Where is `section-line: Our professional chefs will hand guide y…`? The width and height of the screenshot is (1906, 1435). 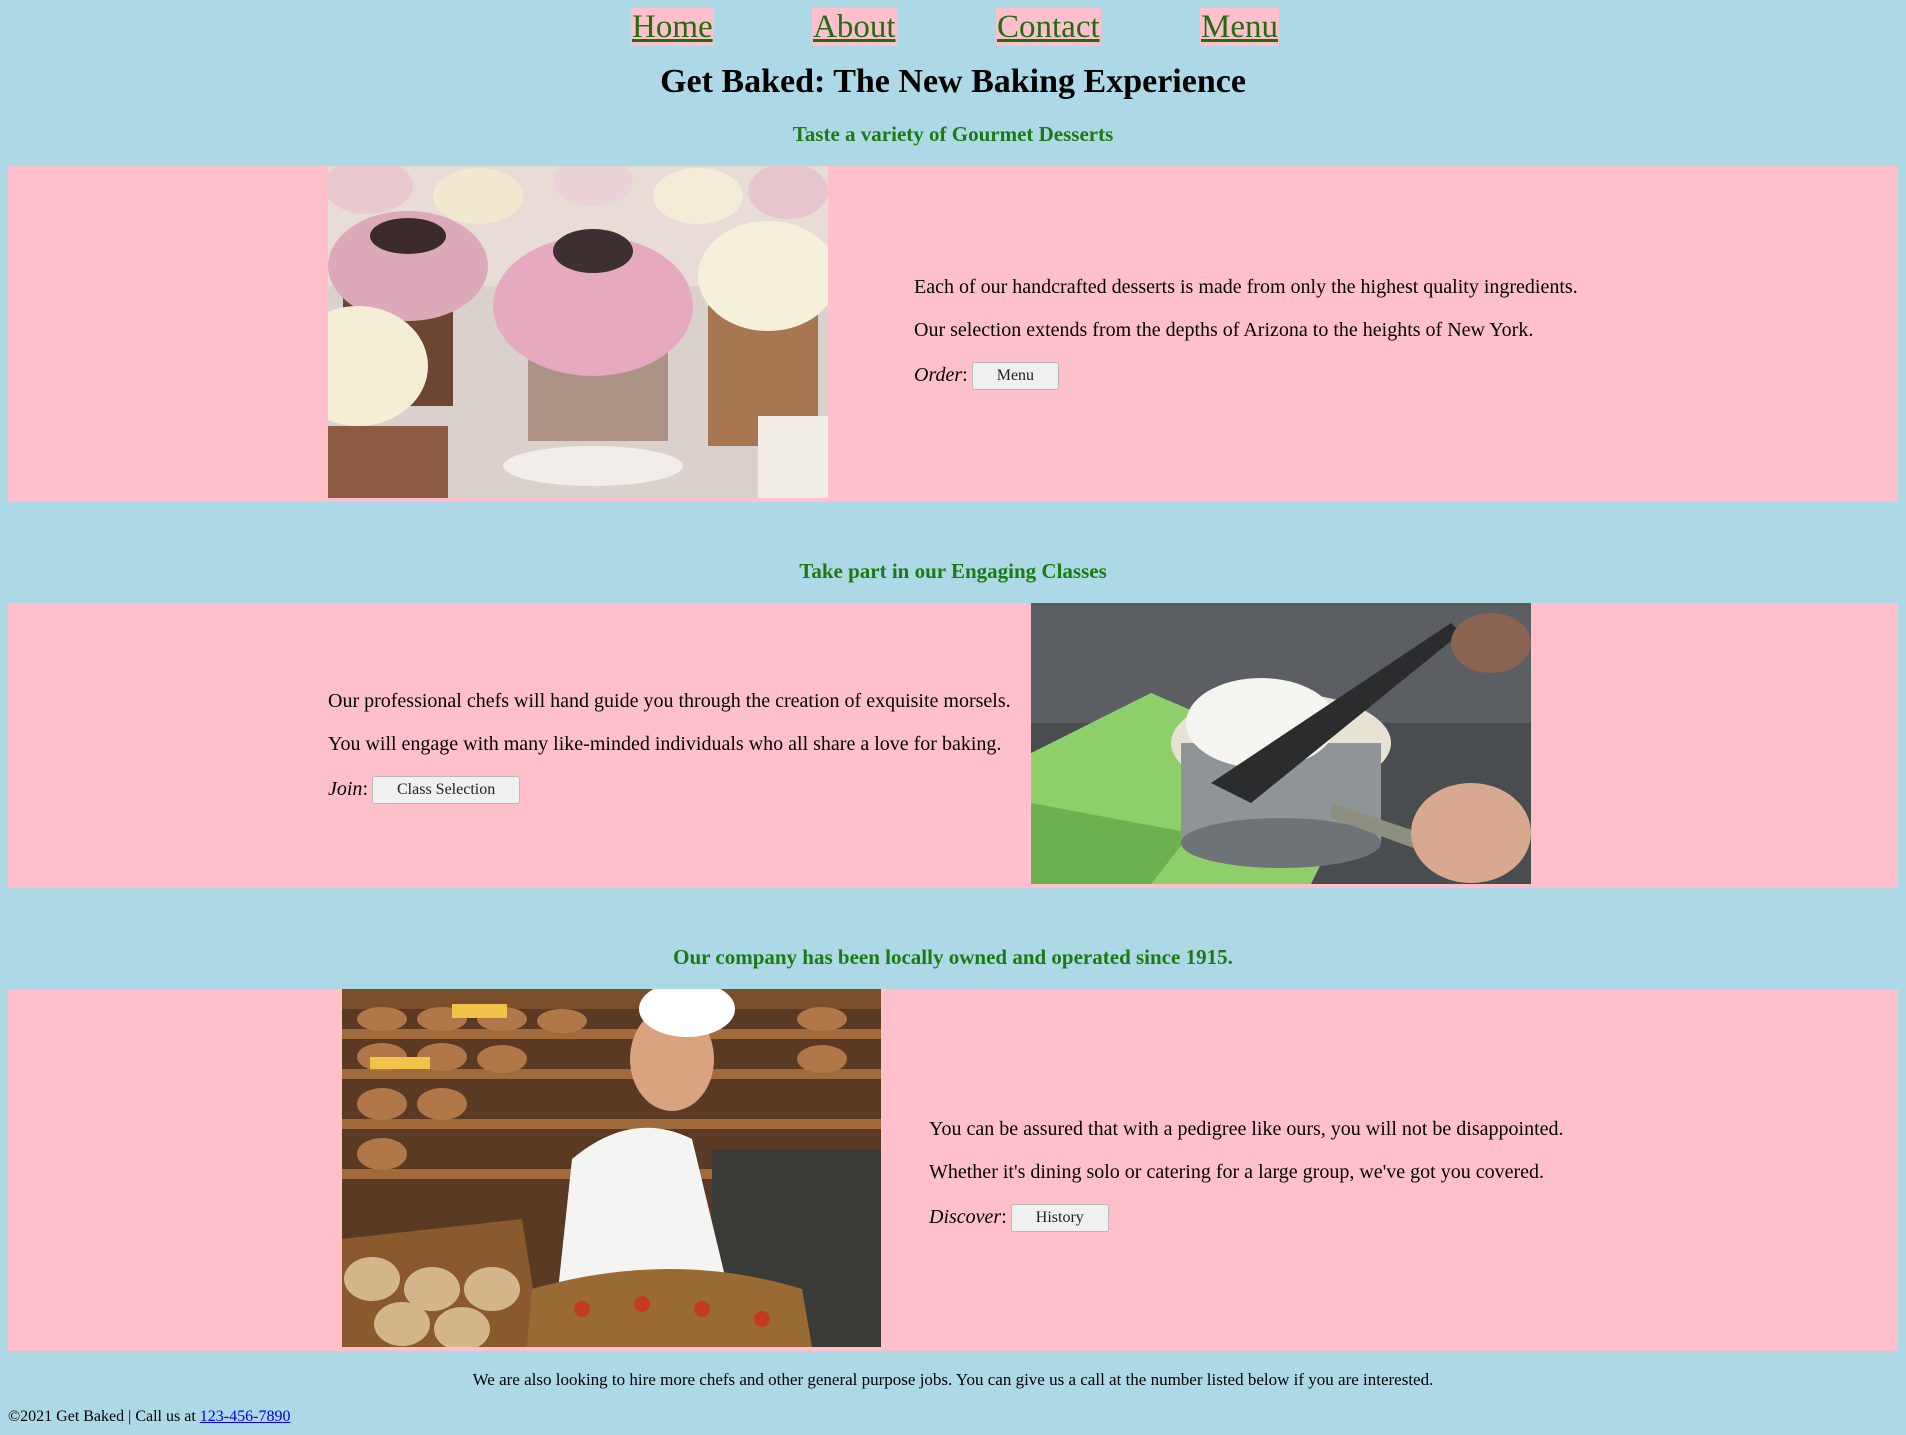
section-line: Our professional chefs will hand guide y… is located at coordinates (669, 701).